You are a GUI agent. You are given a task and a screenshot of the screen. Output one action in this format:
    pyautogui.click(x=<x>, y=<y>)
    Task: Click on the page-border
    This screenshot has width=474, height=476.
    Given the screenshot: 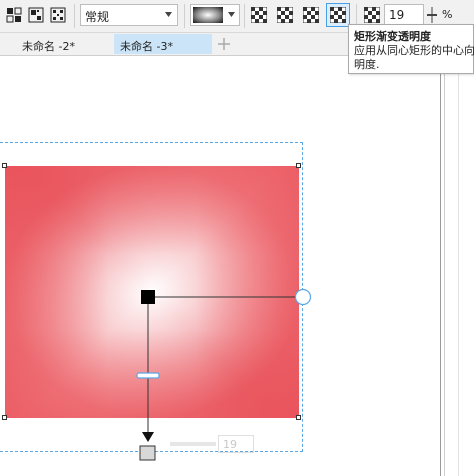 What is the action you would take?
    pyautogui.click(x=440, y=266)
    